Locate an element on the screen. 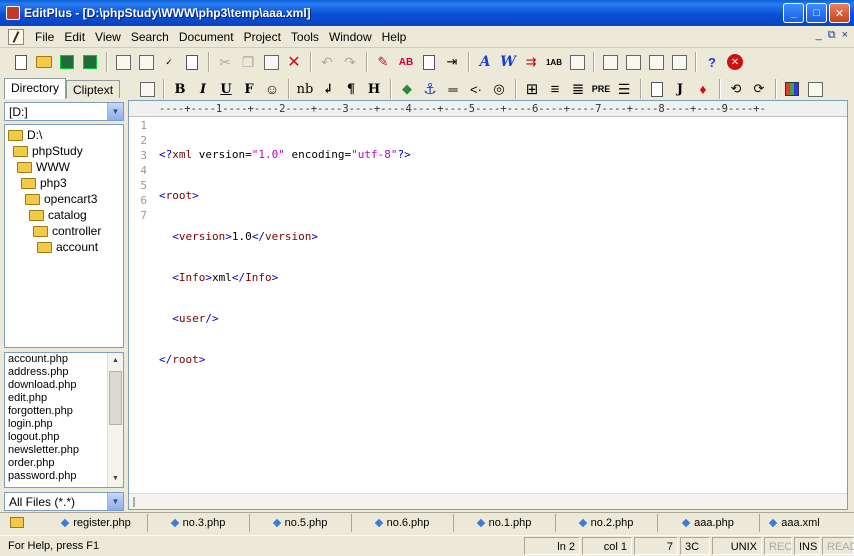 The image size is (854, 556). code-line: </root> is located at coordinates (499, 359).